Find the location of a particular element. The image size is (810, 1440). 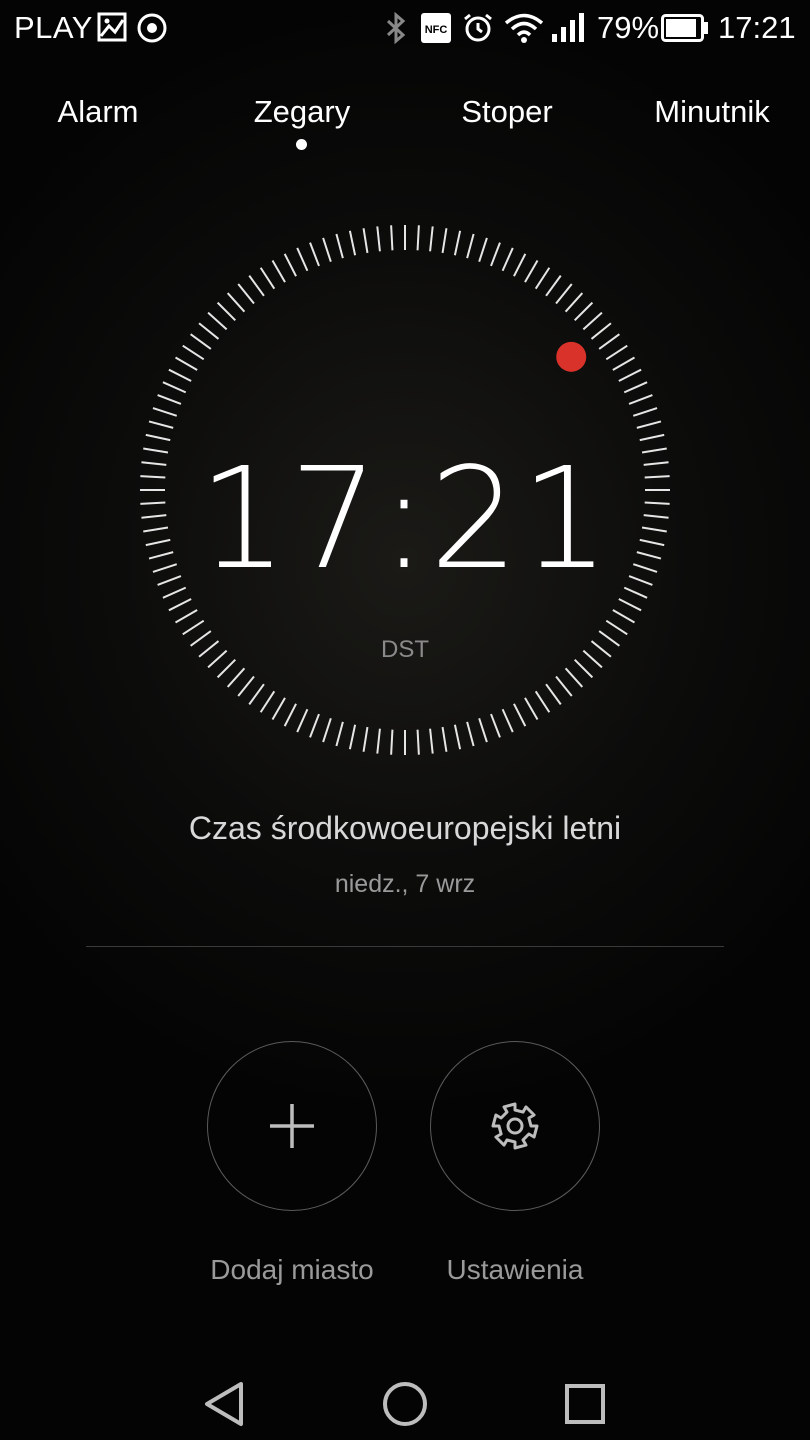

gallery-icon is located at coordinates (112, 29).